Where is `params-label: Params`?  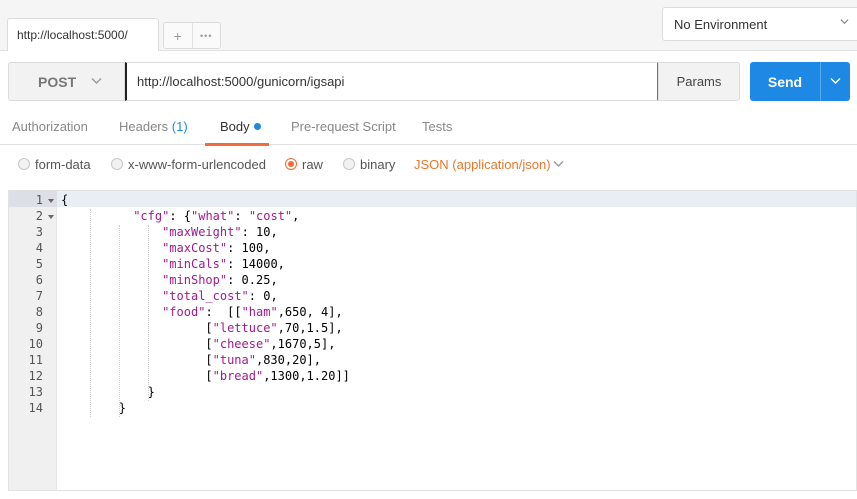
params-label: Params is located at coordinates (699, 81).